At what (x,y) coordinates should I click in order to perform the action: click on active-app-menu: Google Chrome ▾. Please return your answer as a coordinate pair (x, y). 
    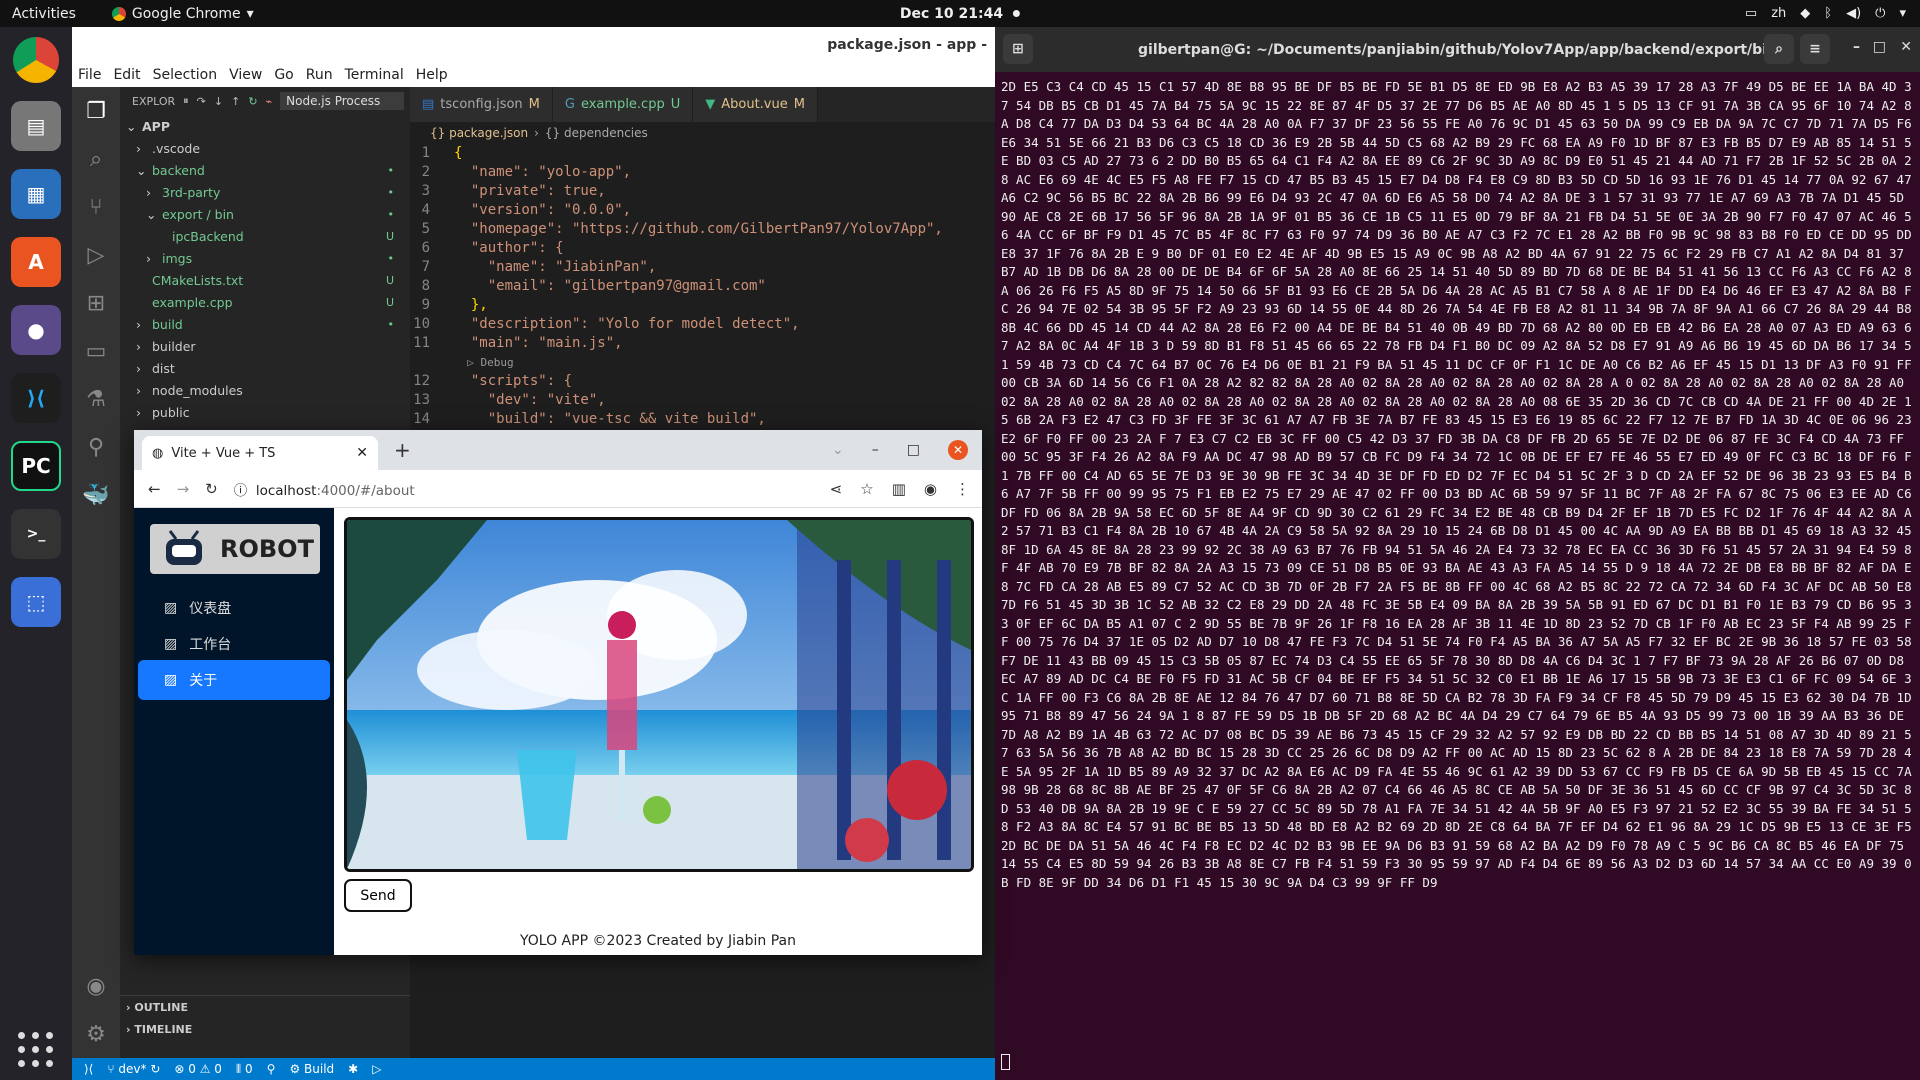
    Looking at the image, I should click on (182, 14).